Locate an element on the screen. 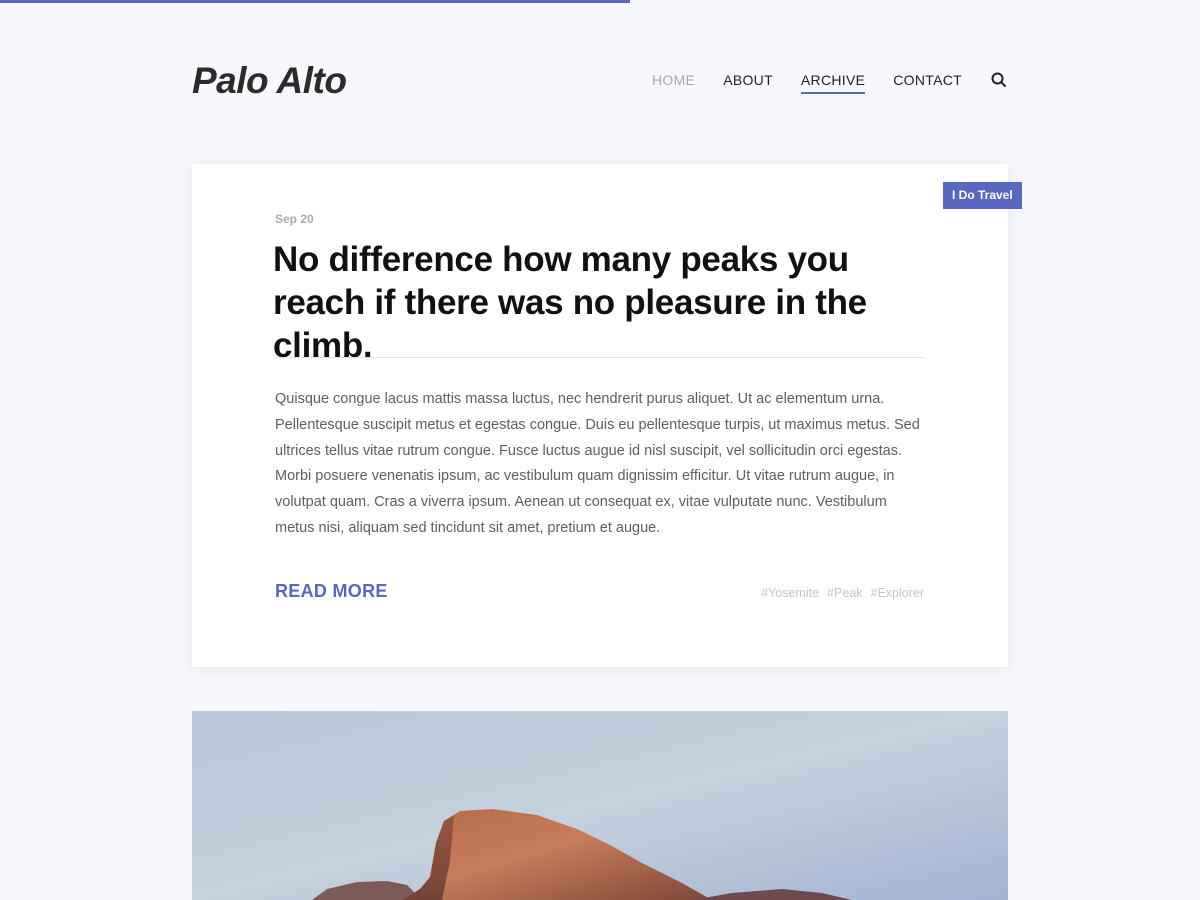 This screenshot has height=900, width=1200. post-divider is located at coordinates (599, 357).